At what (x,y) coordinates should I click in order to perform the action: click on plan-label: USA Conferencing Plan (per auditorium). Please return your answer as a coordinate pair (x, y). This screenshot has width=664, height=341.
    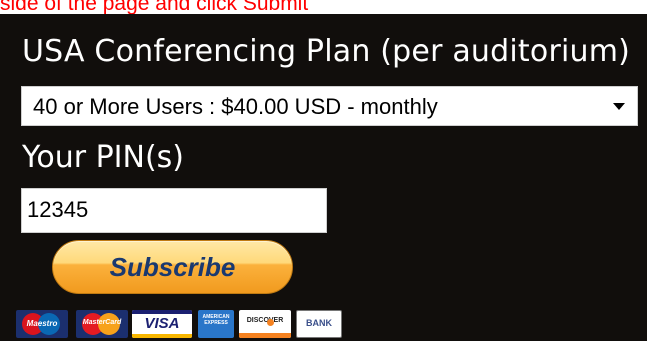
    Looking at the image, I should click on (326, 51).